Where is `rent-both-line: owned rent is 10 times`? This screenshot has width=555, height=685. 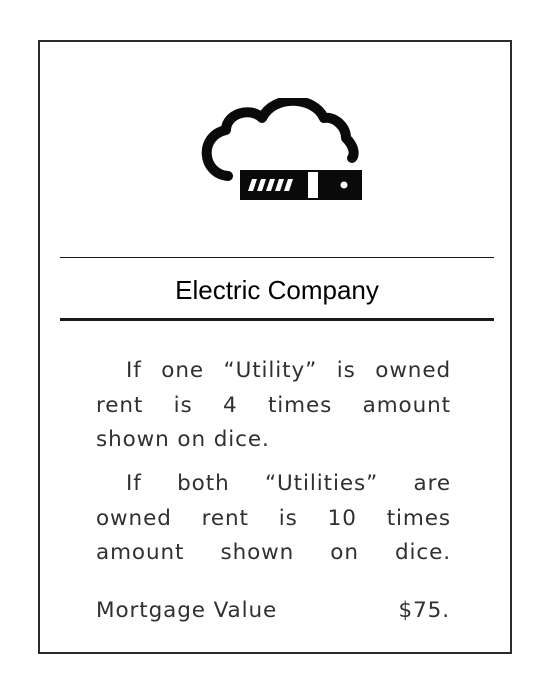 rent-both-line: owned rent is 10 times is located at coordinates (273, 518).